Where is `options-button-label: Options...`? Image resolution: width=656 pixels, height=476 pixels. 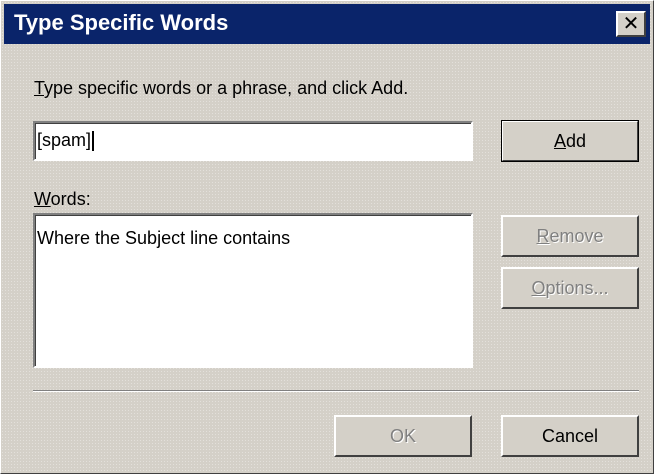
options-button-label: Options... is located at coordinates (570, 287).